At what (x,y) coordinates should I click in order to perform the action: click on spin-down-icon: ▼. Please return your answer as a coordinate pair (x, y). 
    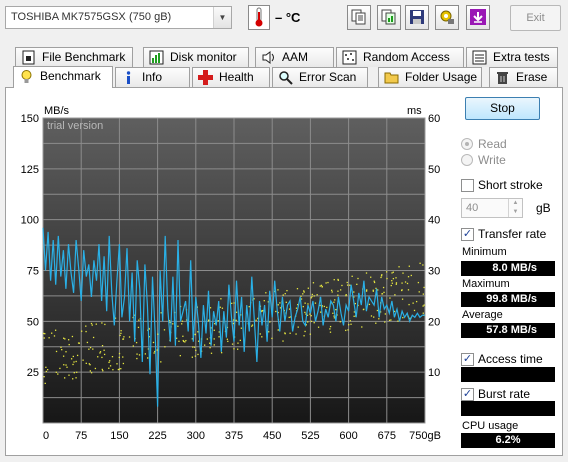
    Looking at the image, I should click on (515, 212).